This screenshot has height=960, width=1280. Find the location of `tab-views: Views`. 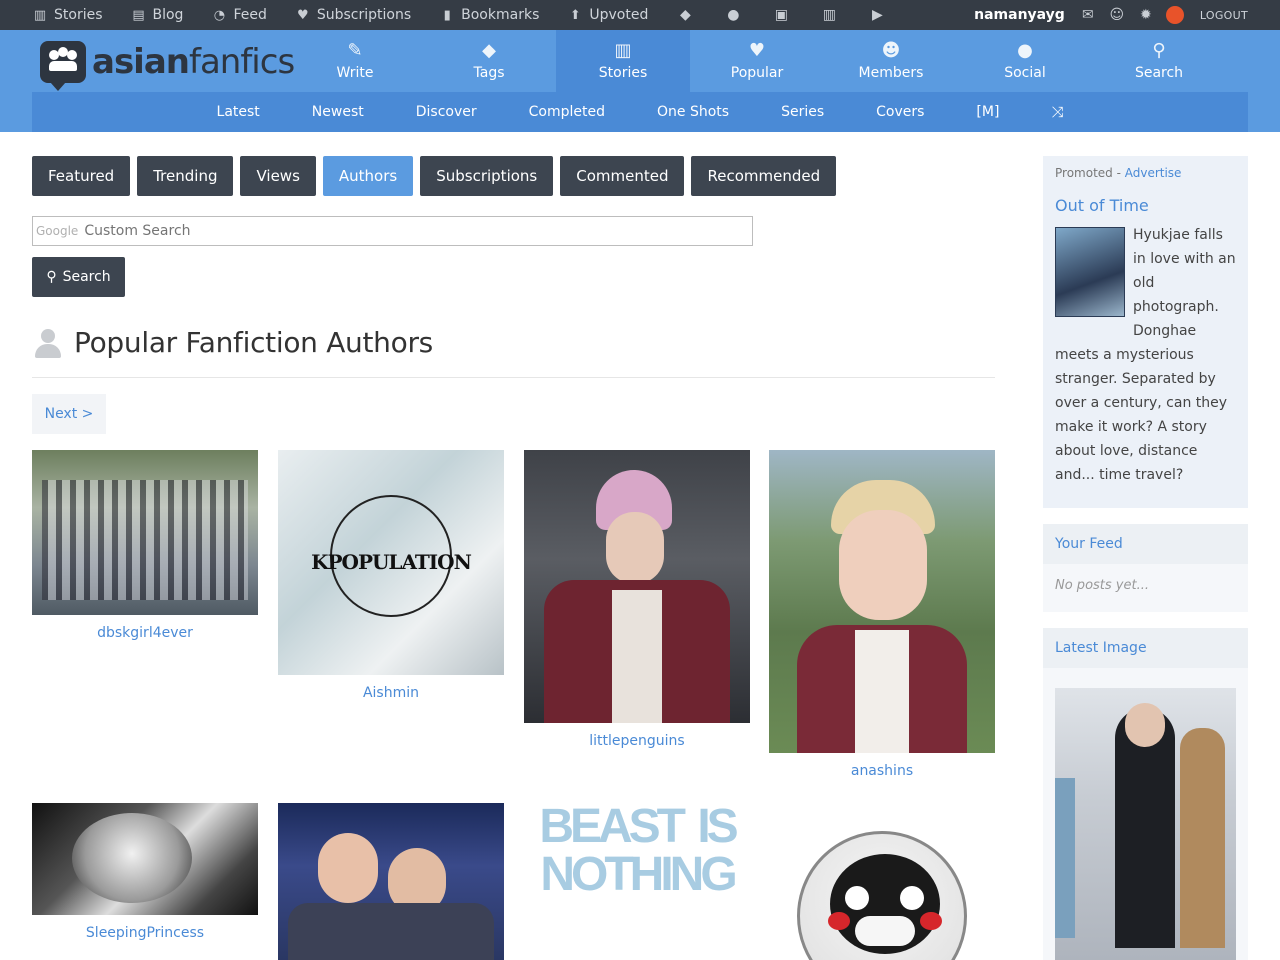

tab-views: Views is located at coordinates (278, 176).